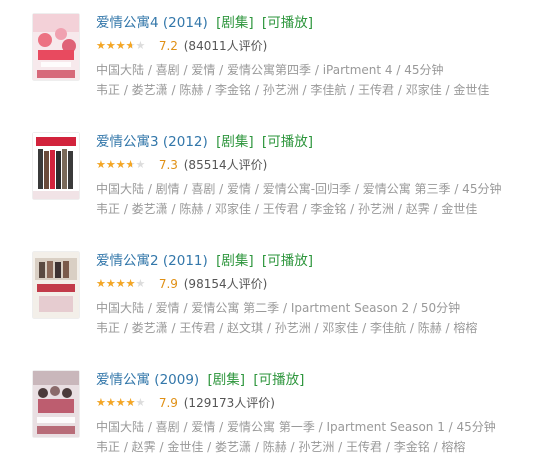 The height and width of the screenshot is (475, 537). Describe the element at coordinates (225, 46) in the screenshot. I see `rating-count: (84011人评价)` at that location.